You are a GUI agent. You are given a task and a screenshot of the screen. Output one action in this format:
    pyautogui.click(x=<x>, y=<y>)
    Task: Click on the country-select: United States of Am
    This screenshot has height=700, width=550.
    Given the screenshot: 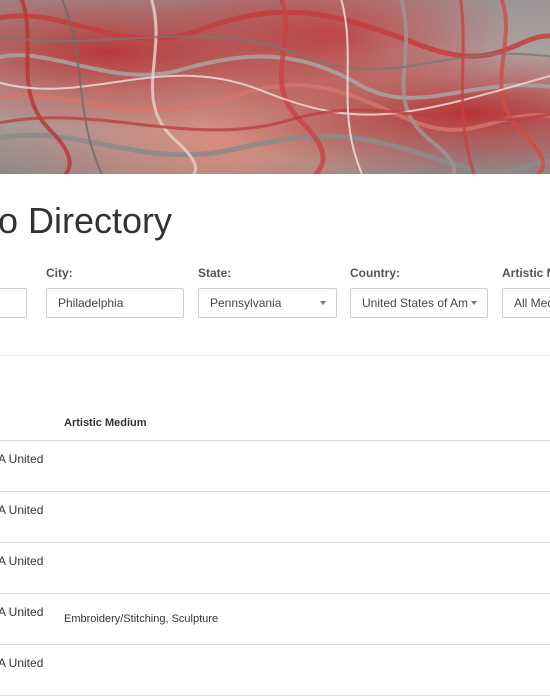 What is the action you would take?
    pyautogui.click(x=419, y=303)
    